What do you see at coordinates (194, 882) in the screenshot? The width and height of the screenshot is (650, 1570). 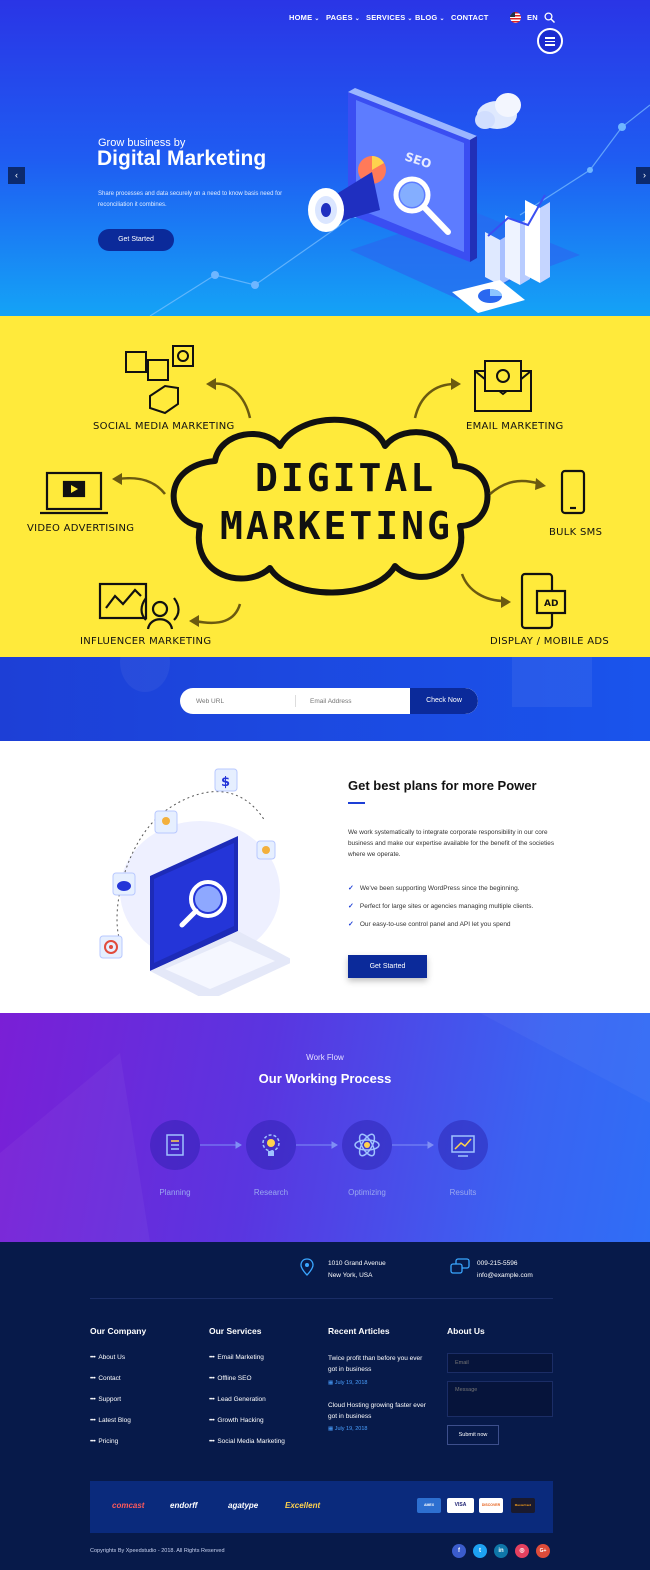 I see `laptop-seo-illustration: $` at bounding box center [194, 882].